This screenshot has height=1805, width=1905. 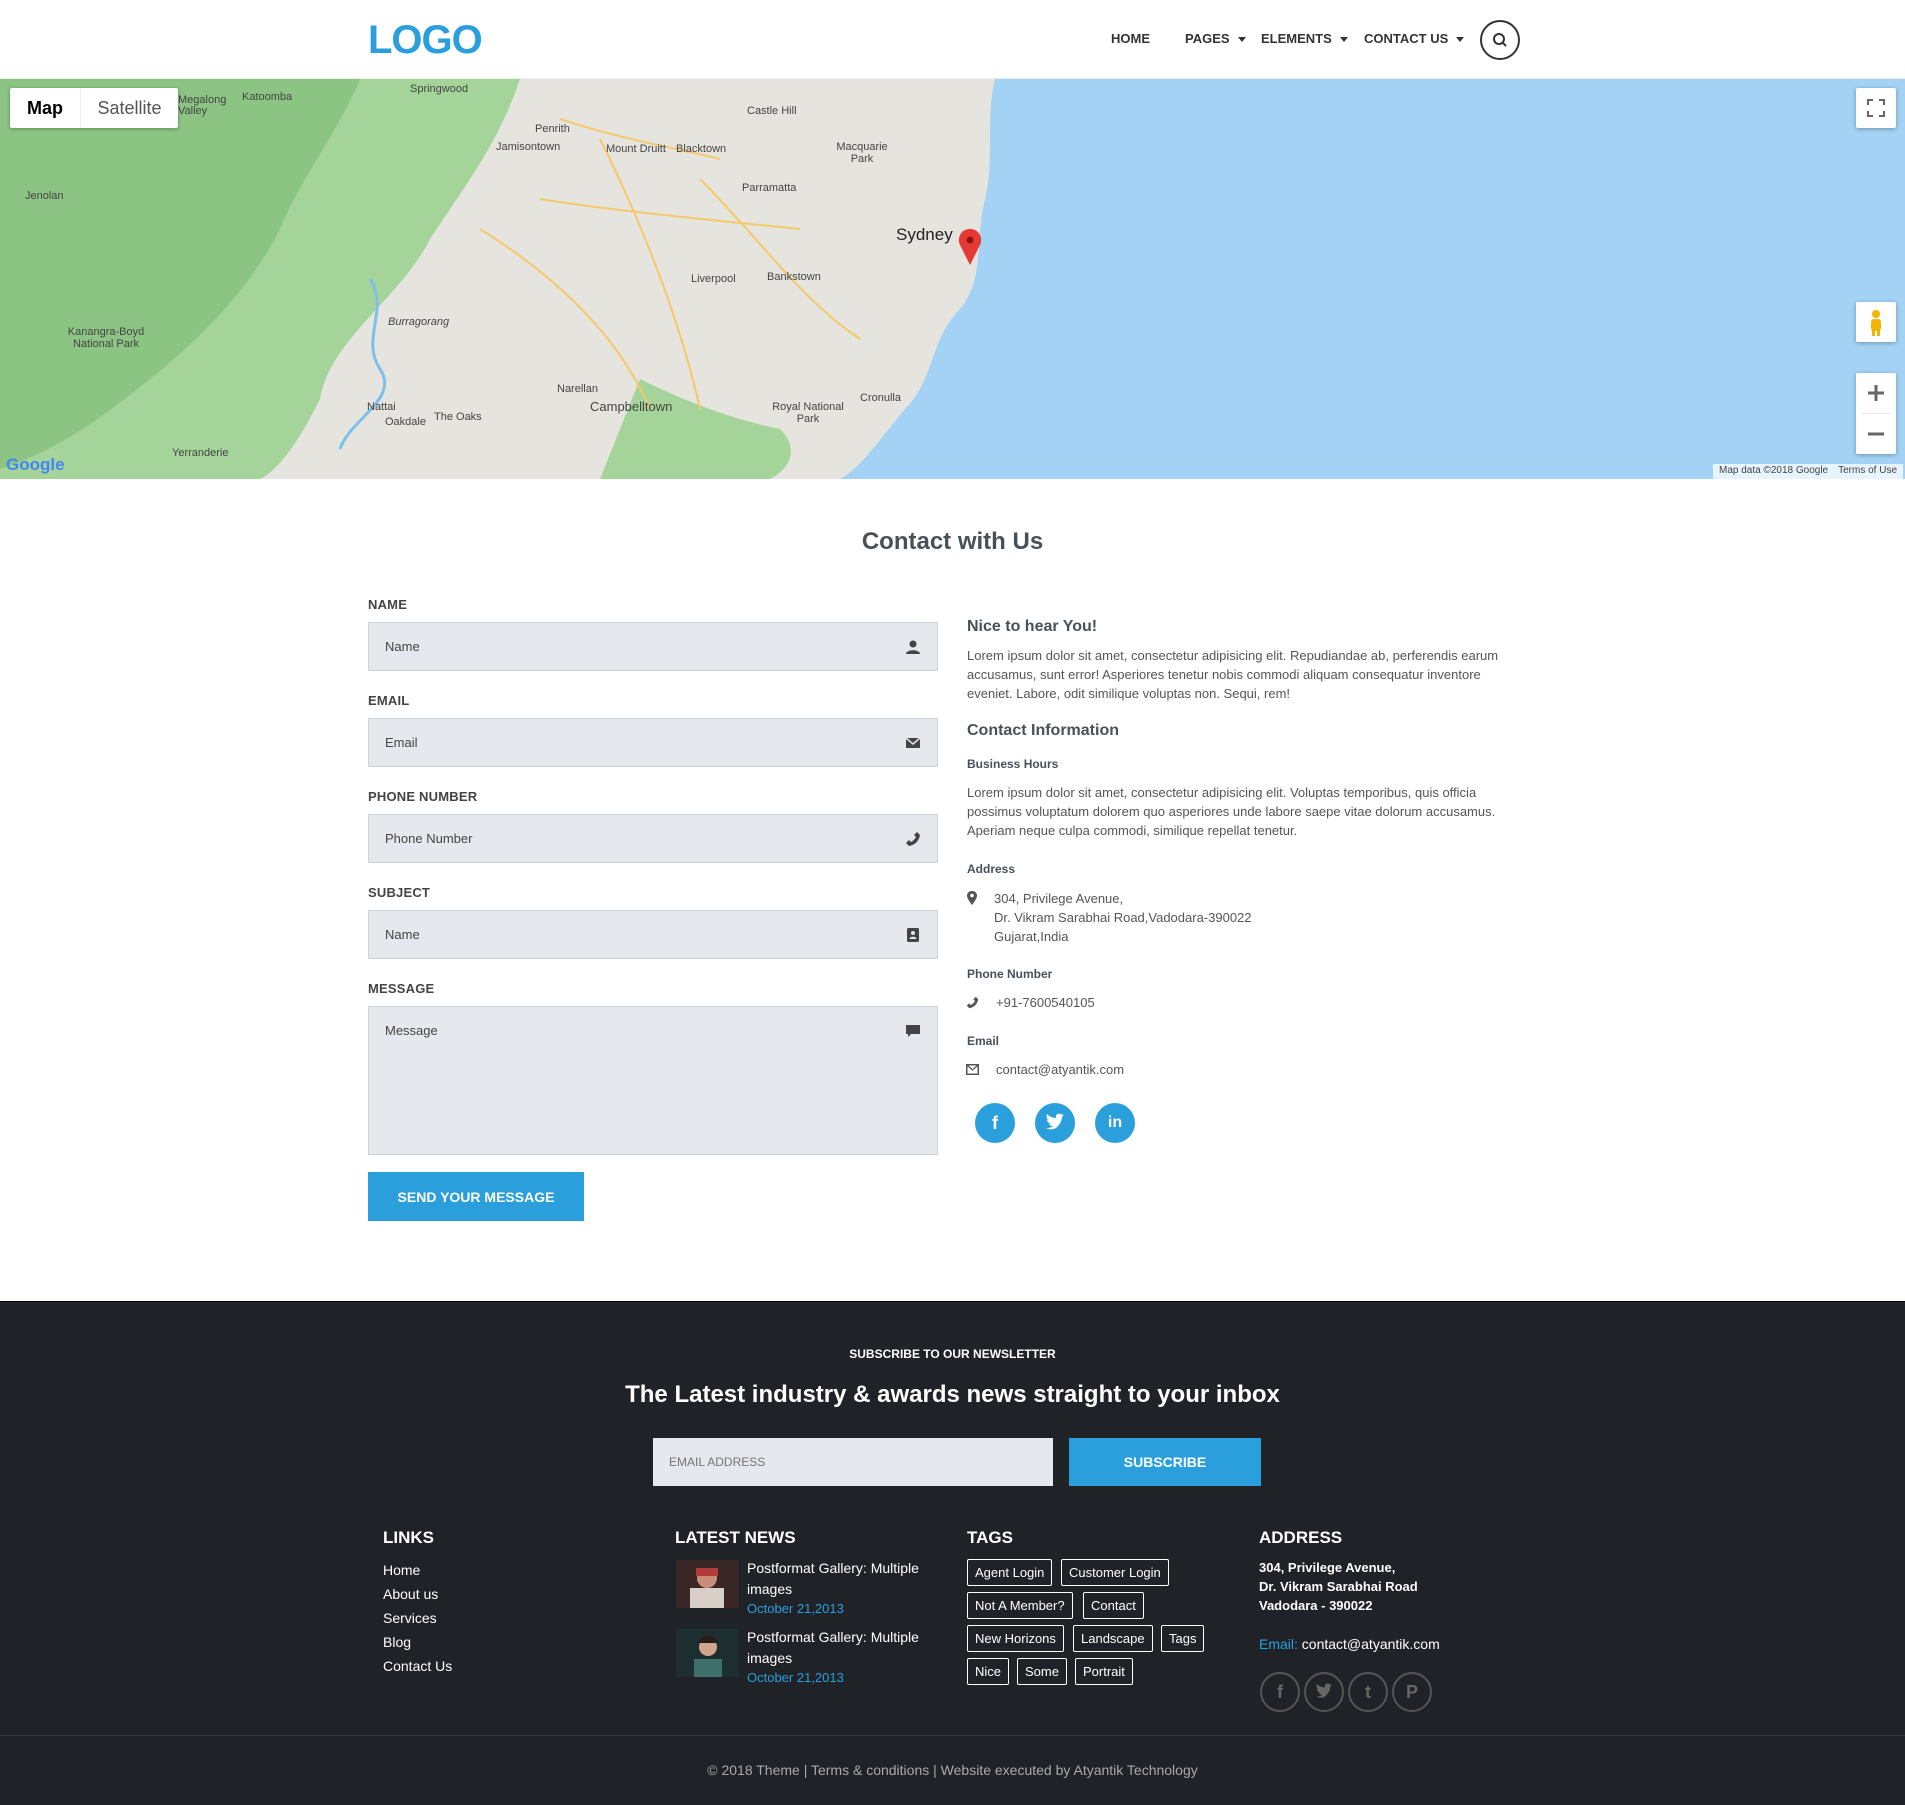 I want to click on zoom-controls, so click(x=1876, y=413).